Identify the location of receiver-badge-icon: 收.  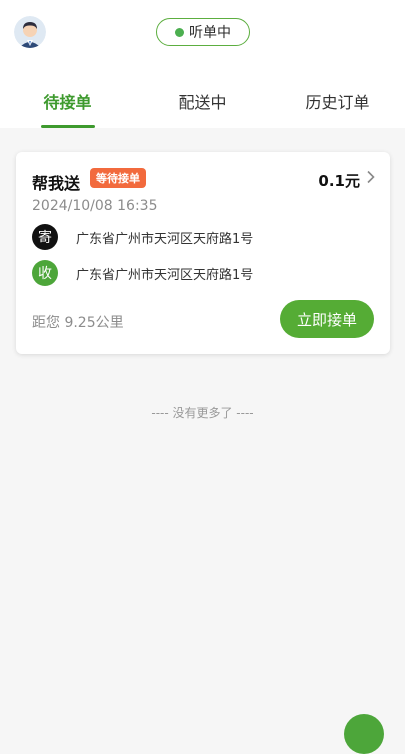
(45, 273).